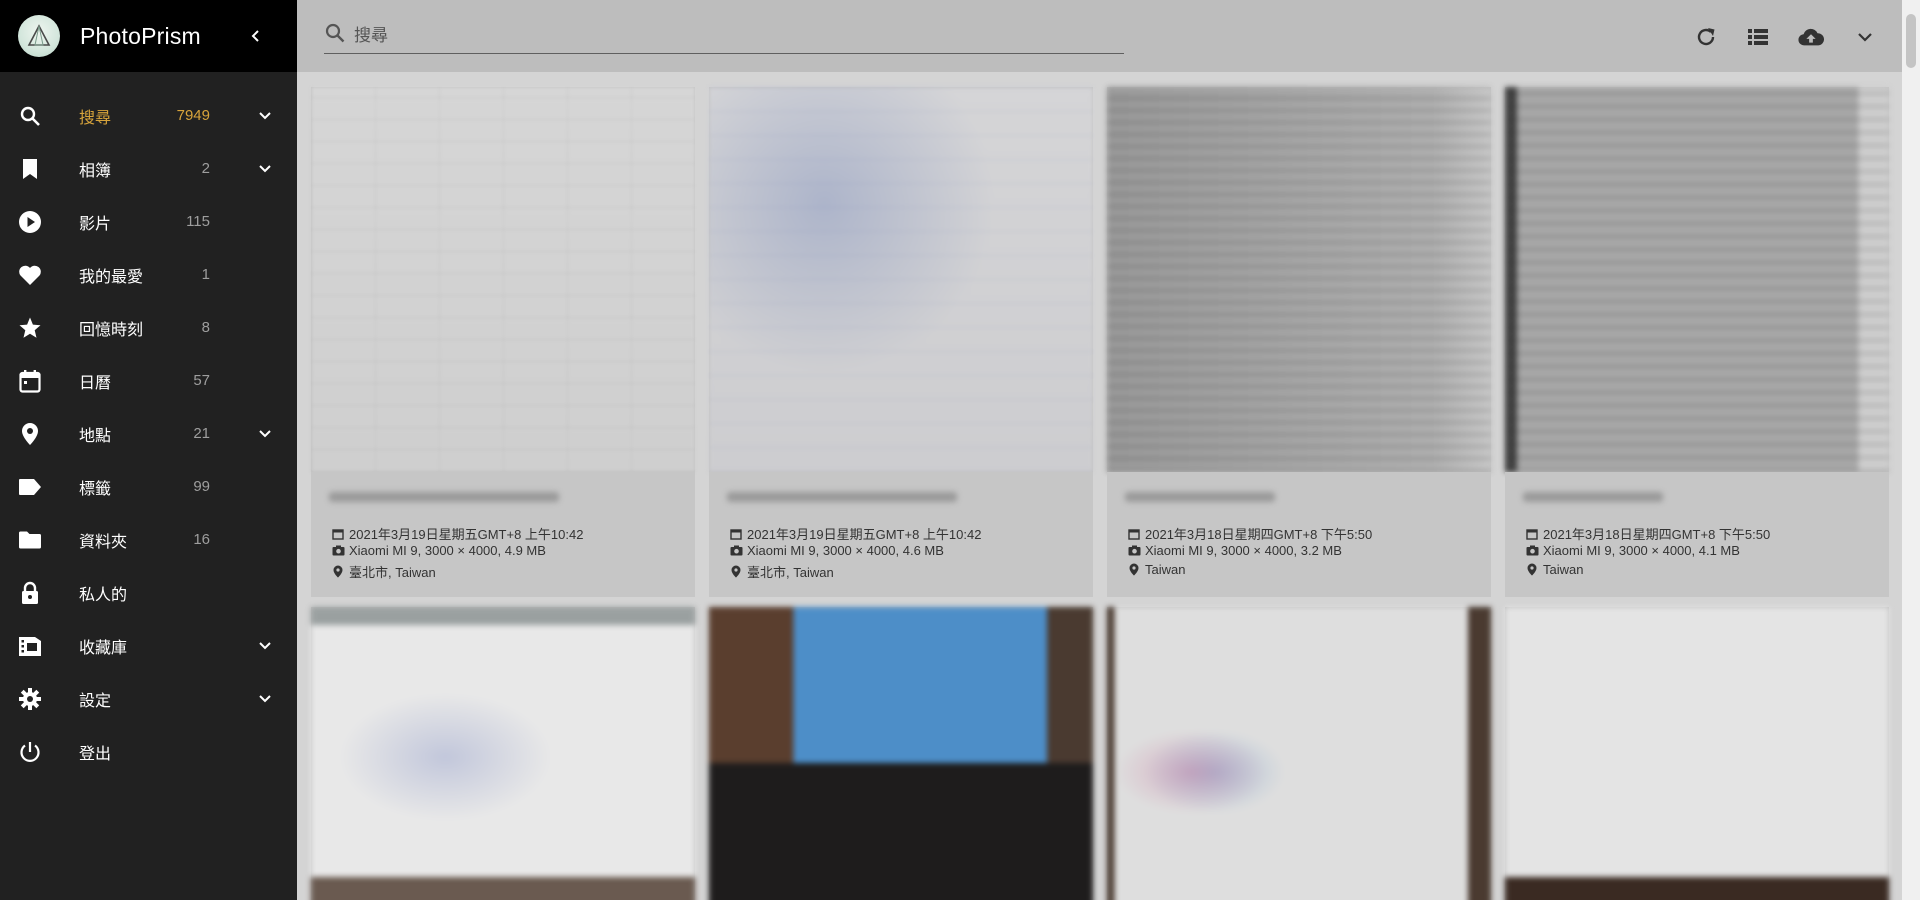  What do you see at coordinates (148, 751) in the screenshot?
I see `sidebar-item-logout: 登出` at bounding box center [148, 751].